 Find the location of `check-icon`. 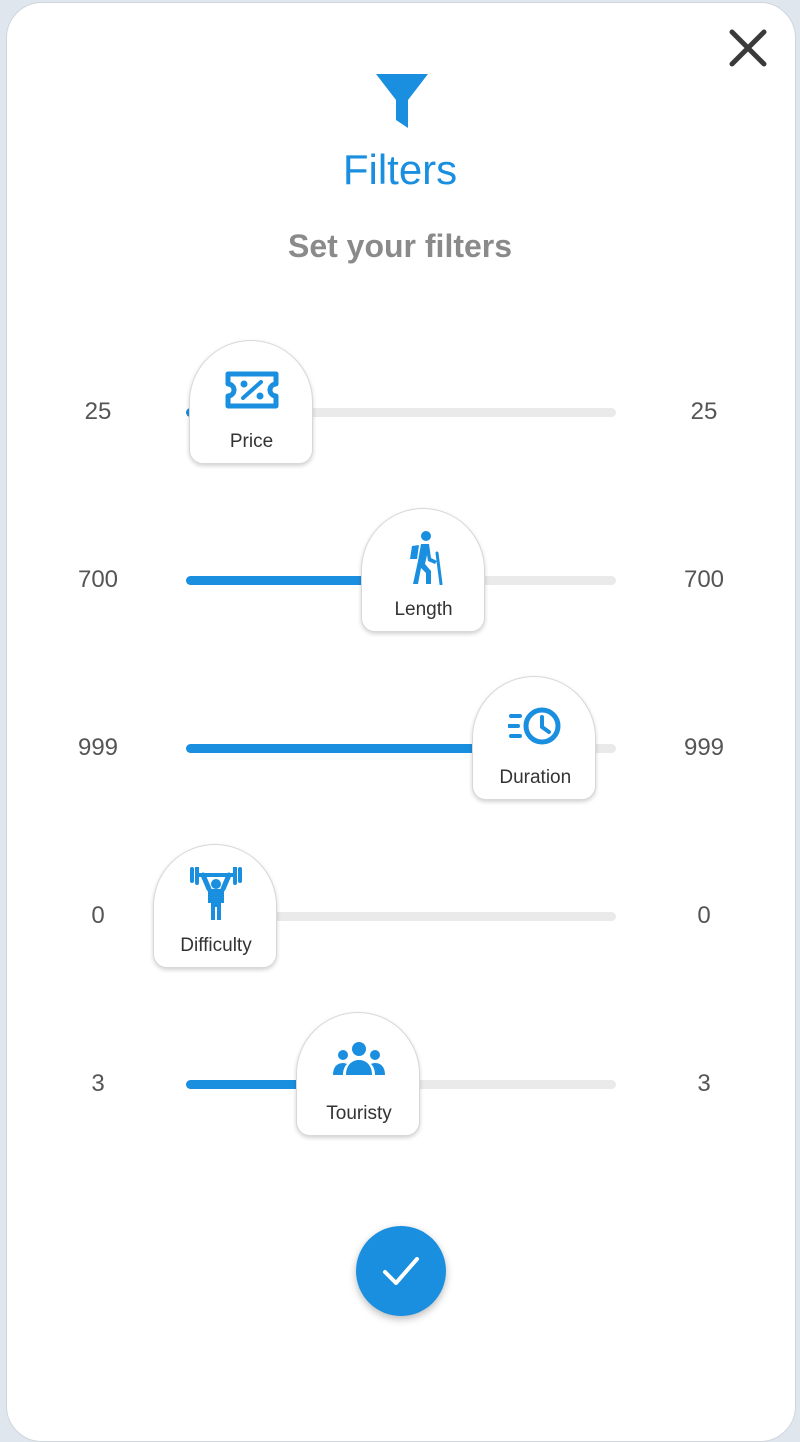

check-icon is located at coordinates (401, 1271).